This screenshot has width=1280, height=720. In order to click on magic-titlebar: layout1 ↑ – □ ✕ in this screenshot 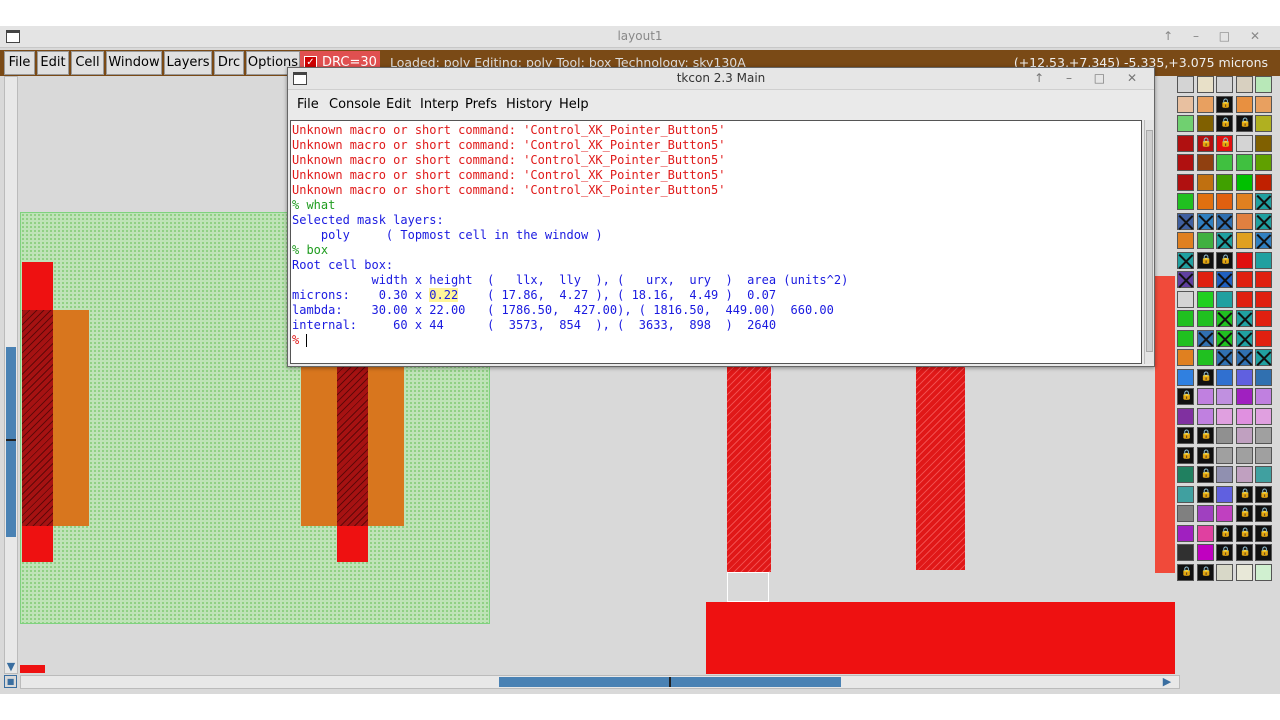, I will do `click(640, 37)`.